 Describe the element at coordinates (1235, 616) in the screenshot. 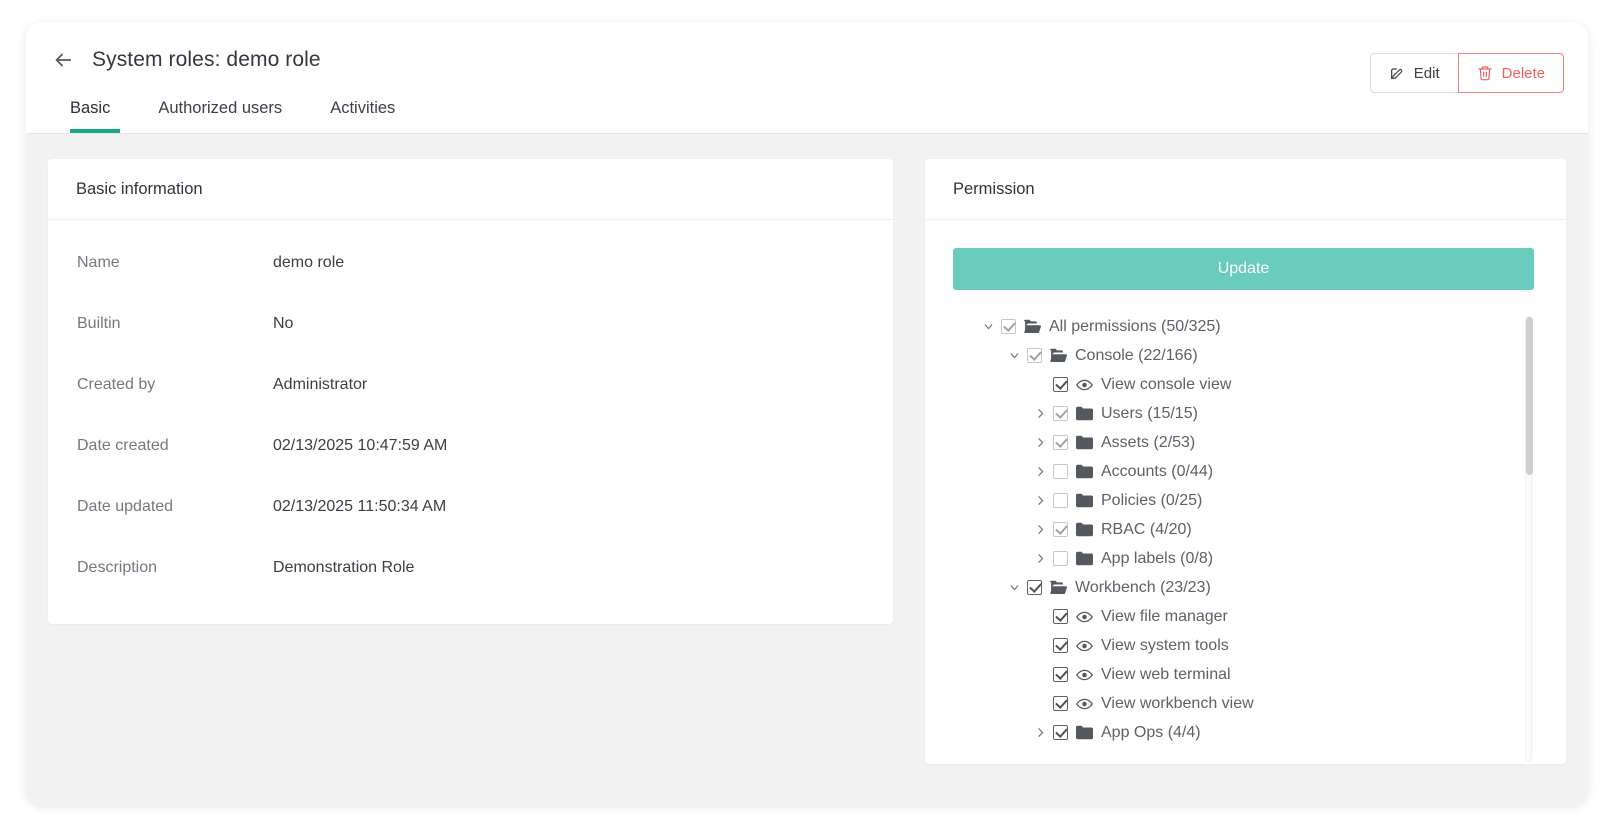

I see `tree-node: View file manager` at that location.